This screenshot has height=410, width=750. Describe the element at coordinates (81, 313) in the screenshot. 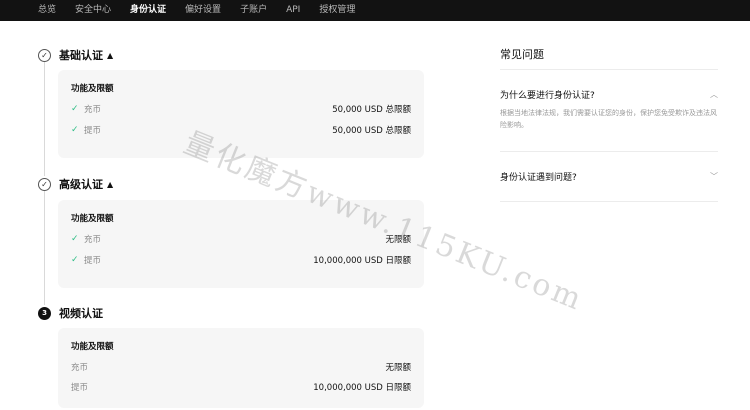

I see `step-title: 视频认证` at that location.